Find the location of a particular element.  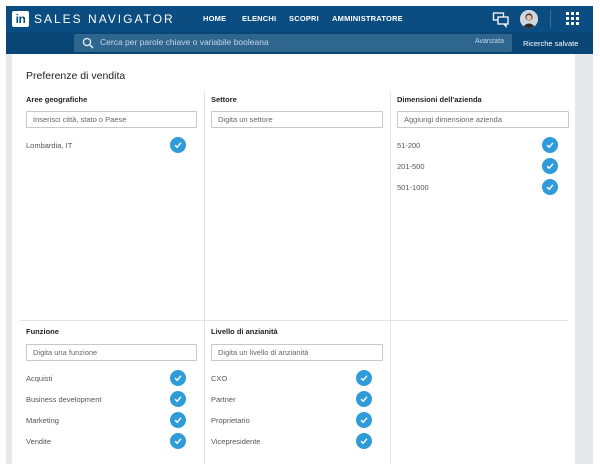

seniority-item-label: Vicepresidente is located at coordinates (236, 441).